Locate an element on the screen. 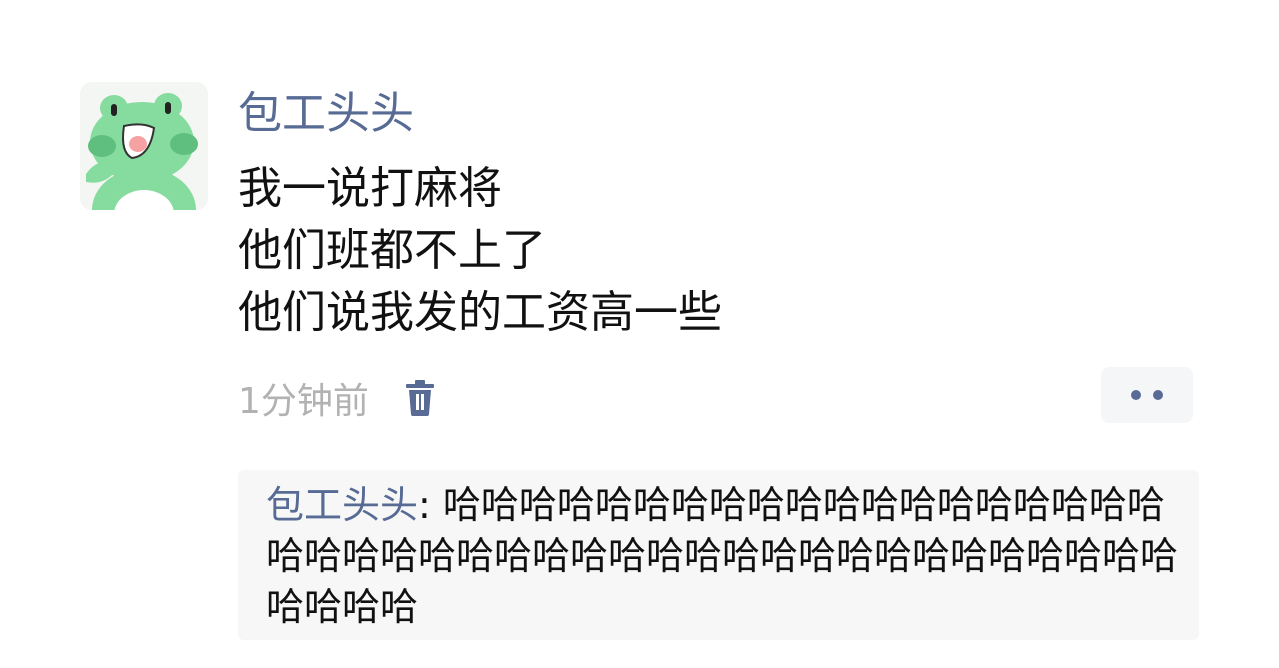  trash-icon is located at coordinates (419, 398).